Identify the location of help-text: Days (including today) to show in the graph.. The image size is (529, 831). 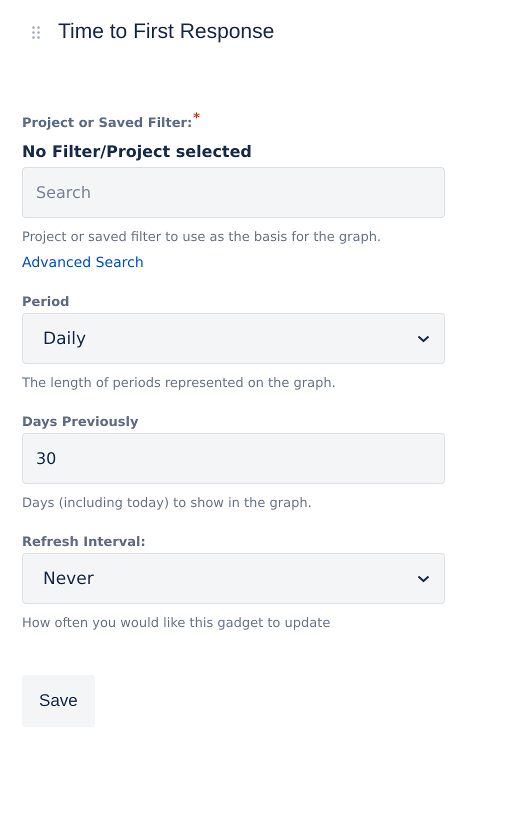
(167, 503).